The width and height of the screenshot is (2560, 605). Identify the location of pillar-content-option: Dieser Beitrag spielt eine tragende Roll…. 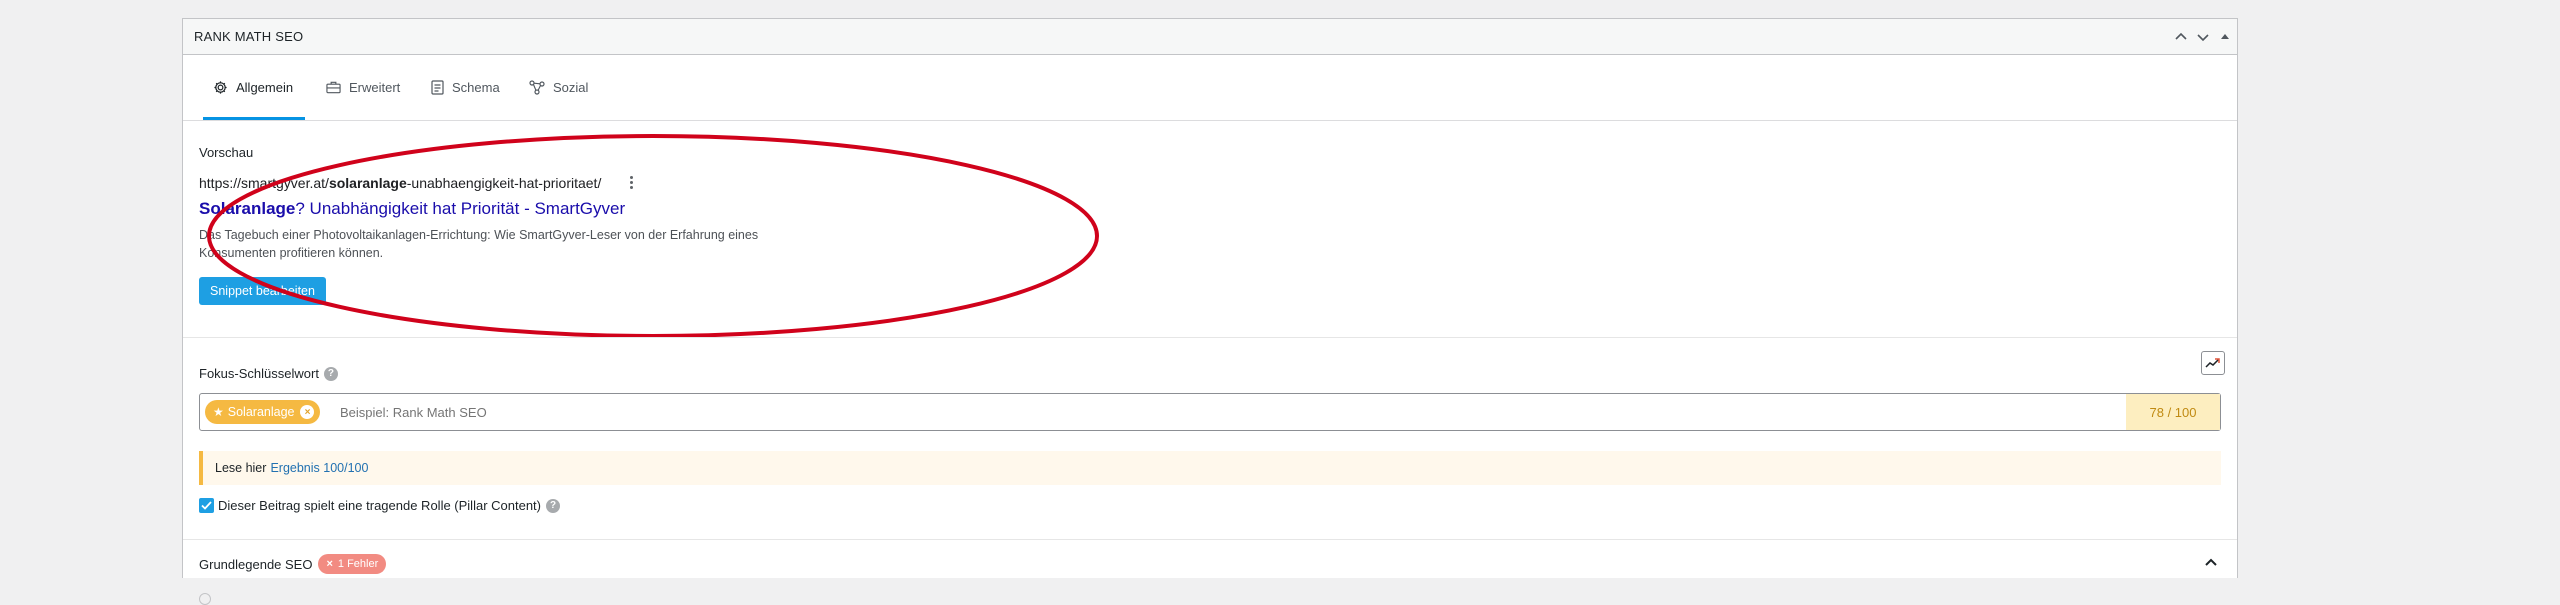
(379, 505).